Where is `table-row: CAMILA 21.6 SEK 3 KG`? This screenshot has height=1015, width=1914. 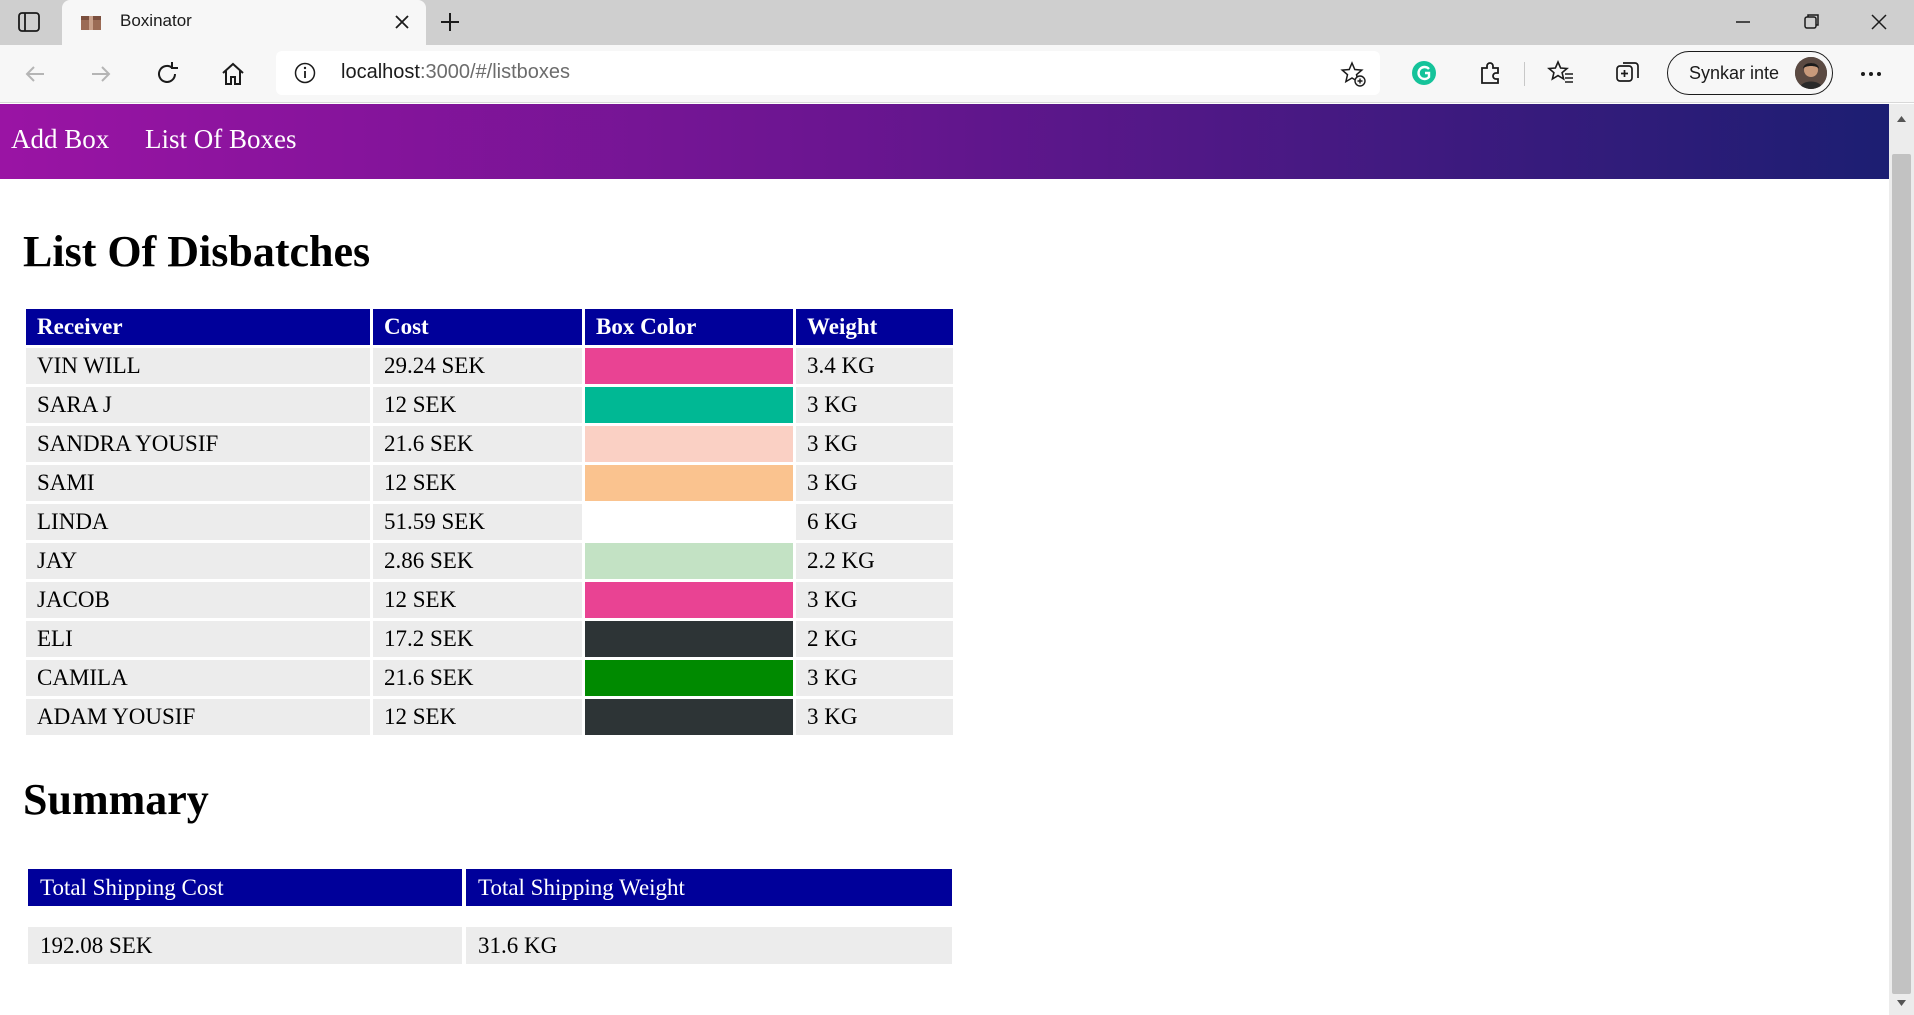
table-row: CAMILA 21.6 SEK 3 KG is located at coordinates (489, 678).